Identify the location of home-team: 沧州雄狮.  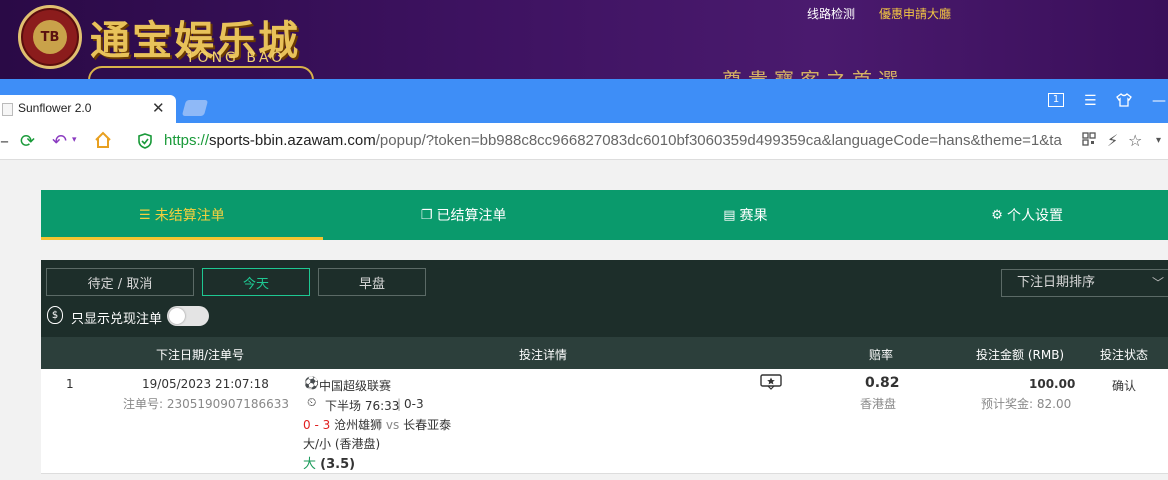
(358, 425).